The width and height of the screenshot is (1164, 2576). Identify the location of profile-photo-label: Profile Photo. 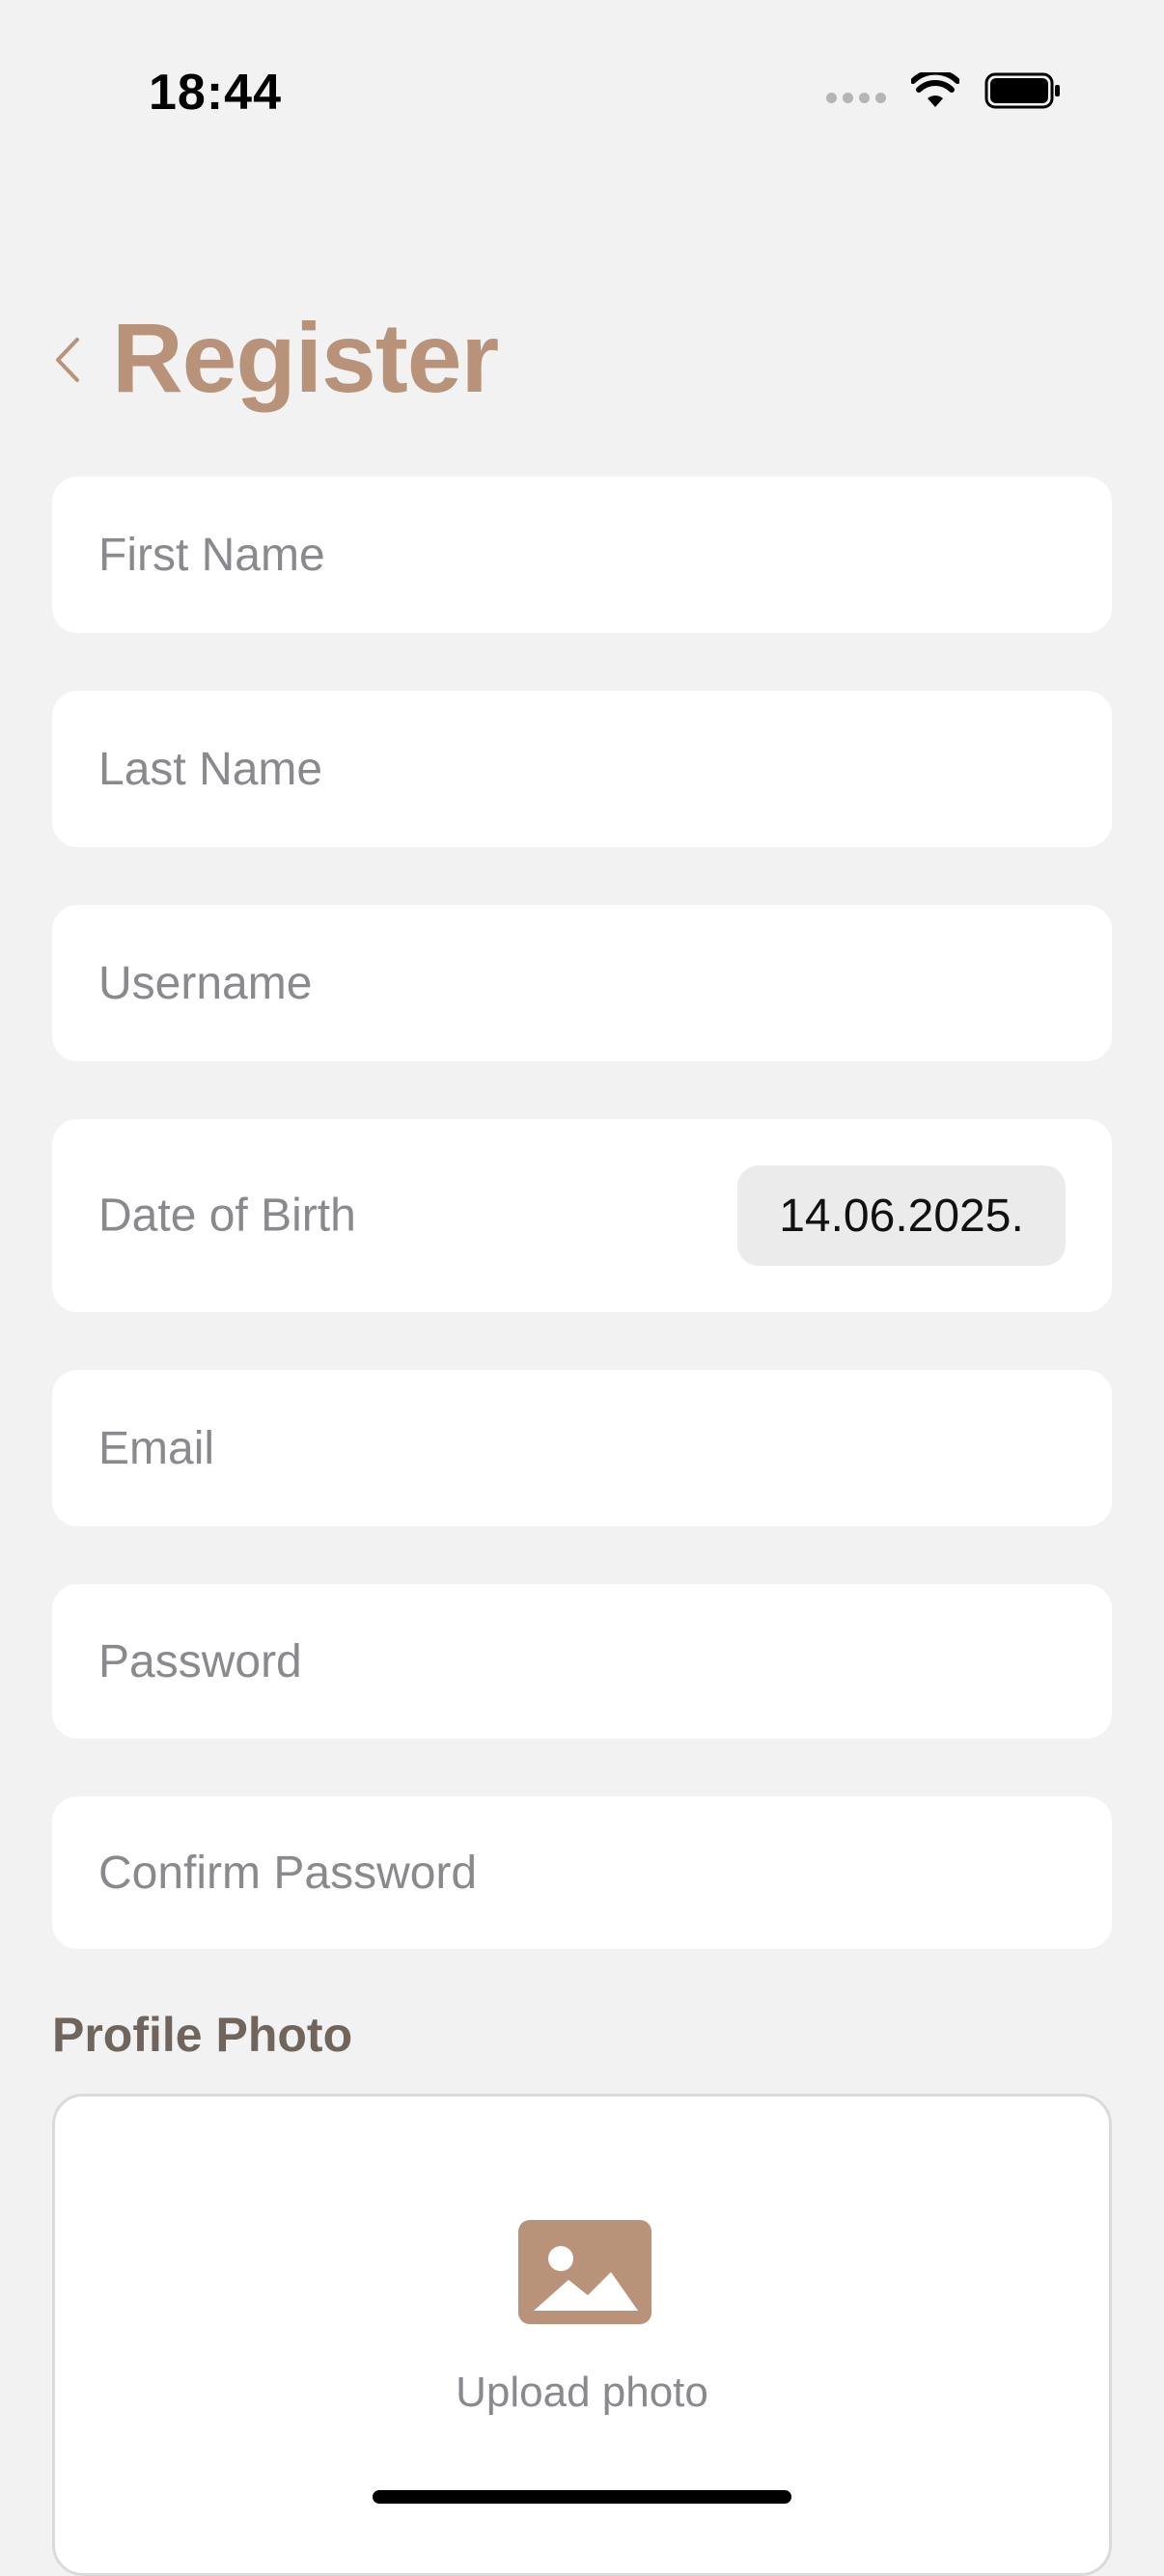
(203, 2035).